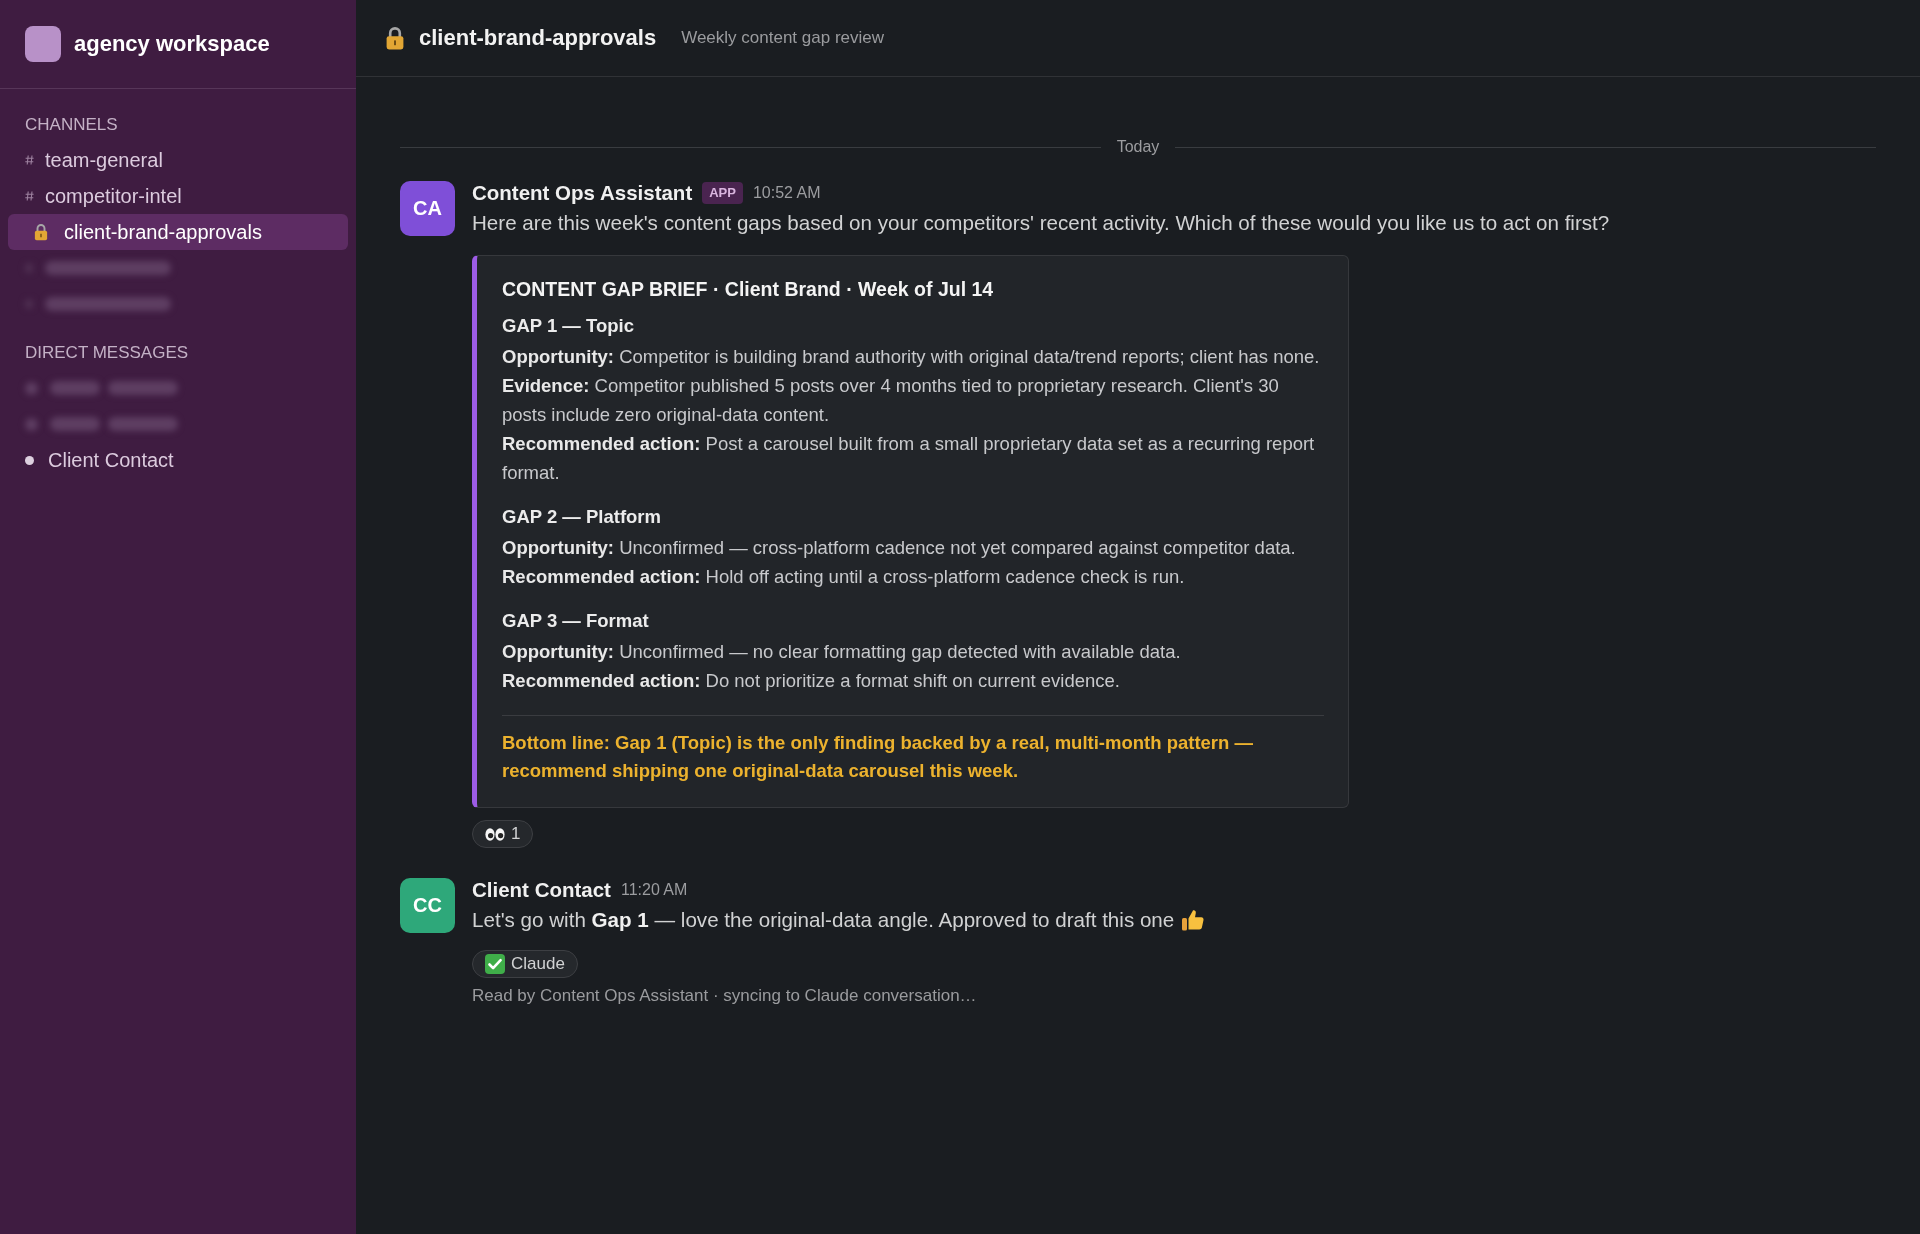 The height and width of the screenshot is (1234, 1920). I want to click on app-badge: APP, so click(722, 193).